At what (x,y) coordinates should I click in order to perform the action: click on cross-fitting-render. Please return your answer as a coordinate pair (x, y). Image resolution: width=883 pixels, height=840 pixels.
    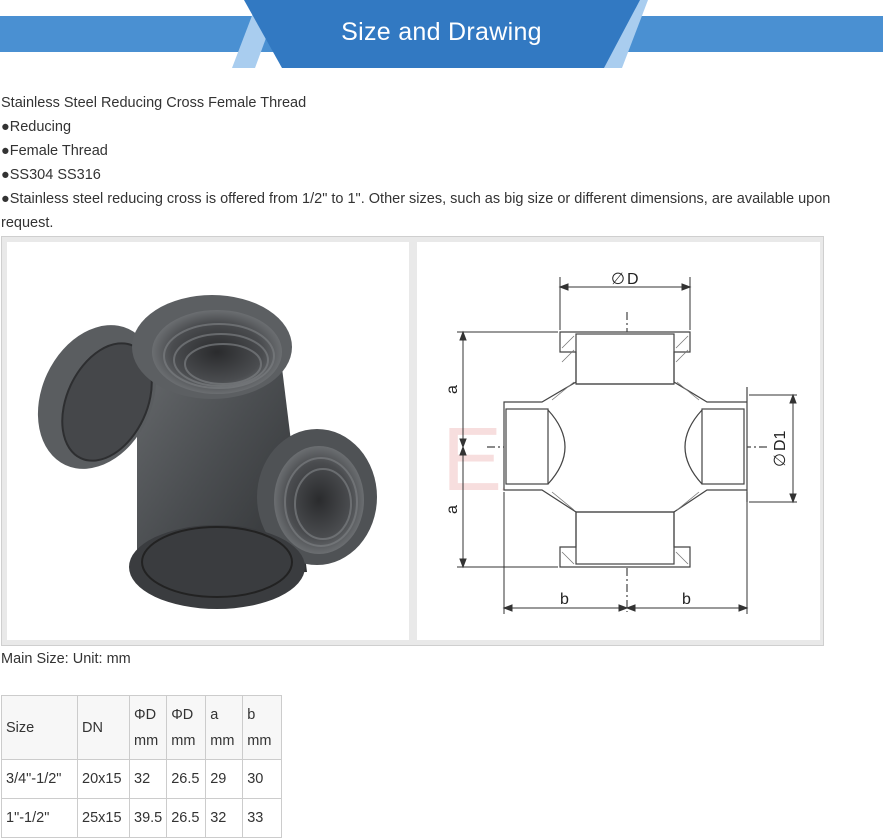
    Looking at the image, I should click on (207, 452).